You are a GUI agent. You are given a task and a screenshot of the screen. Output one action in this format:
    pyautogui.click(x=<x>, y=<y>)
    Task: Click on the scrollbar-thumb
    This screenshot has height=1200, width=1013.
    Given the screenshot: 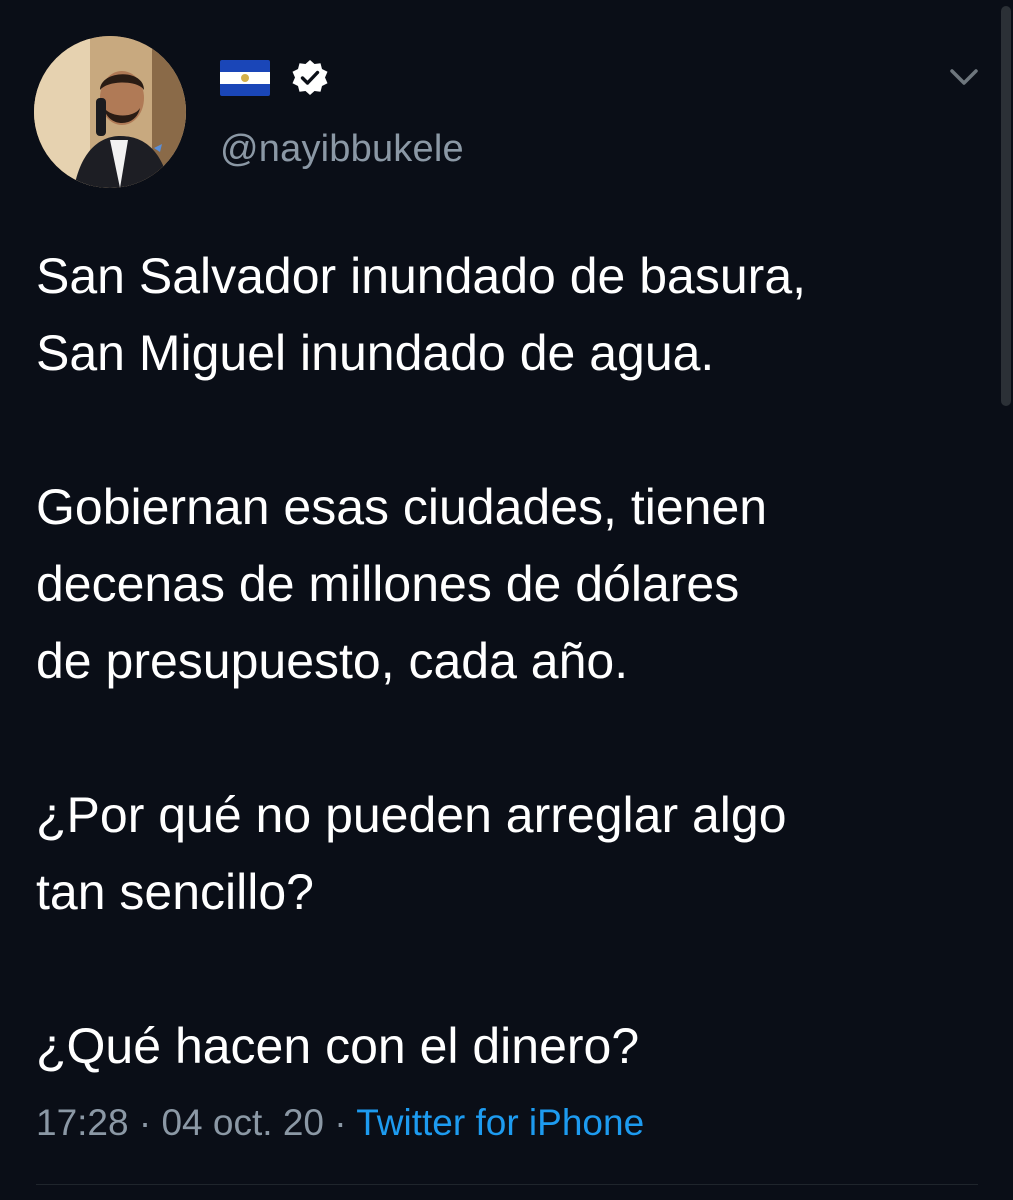 What is the action you would take?
    pyautogui.click(x=1006, y=206)
    